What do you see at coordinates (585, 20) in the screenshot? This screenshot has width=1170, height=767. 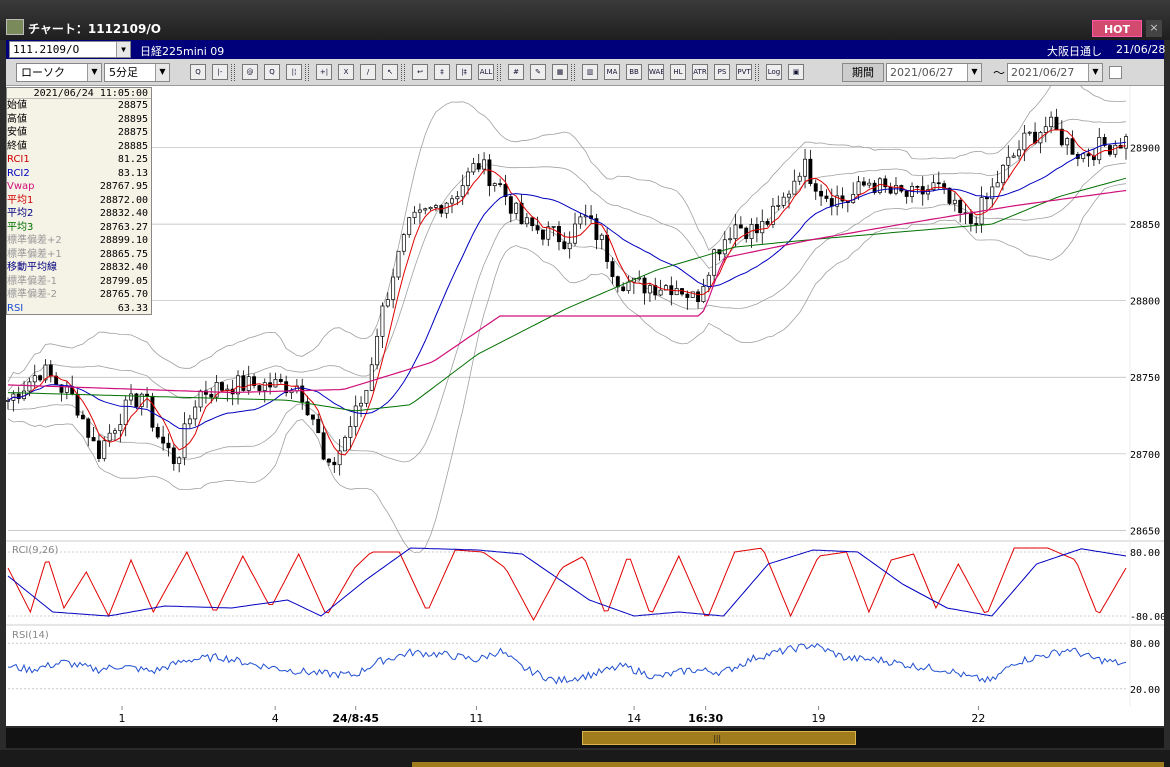 I see `title-bar: チャート：1112109/O HOT ×` at bounding box center [585, 20].